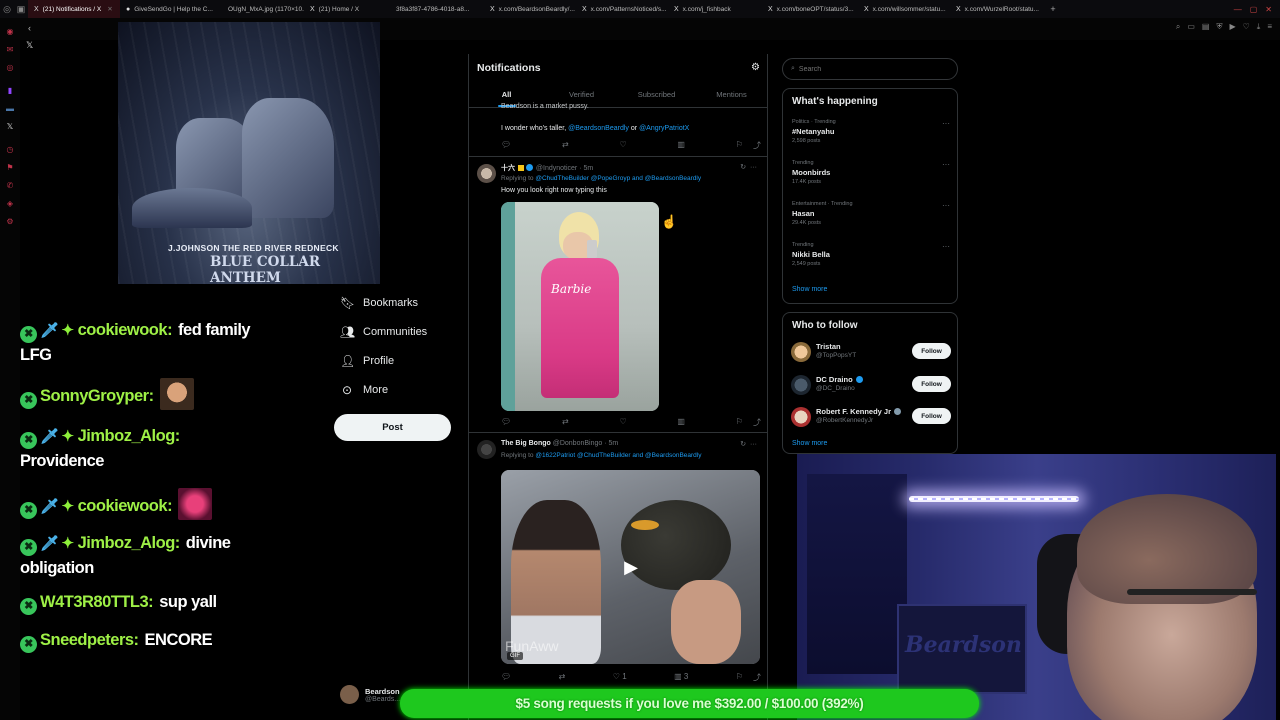  What do you see at coordinates (345, 9) in the screenshot?
I see `browser-tab: X (21) Home / X` at bounding box center [345, 9].